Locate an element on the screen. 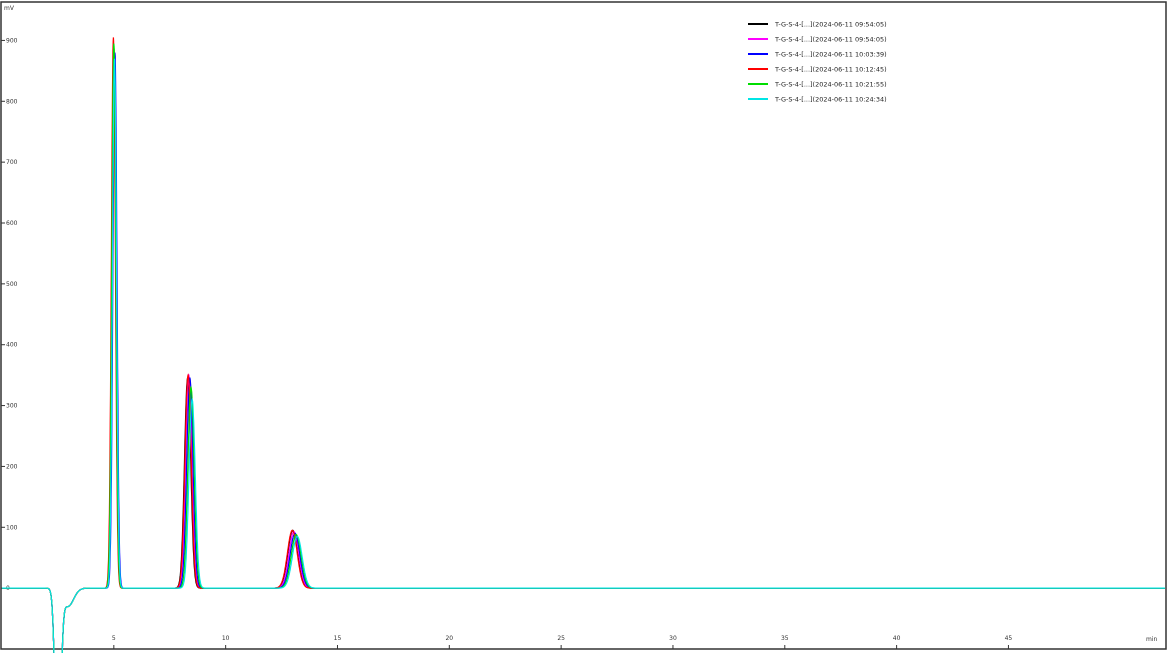  x-tick-label: 15 is located at coordinates (338, 638).